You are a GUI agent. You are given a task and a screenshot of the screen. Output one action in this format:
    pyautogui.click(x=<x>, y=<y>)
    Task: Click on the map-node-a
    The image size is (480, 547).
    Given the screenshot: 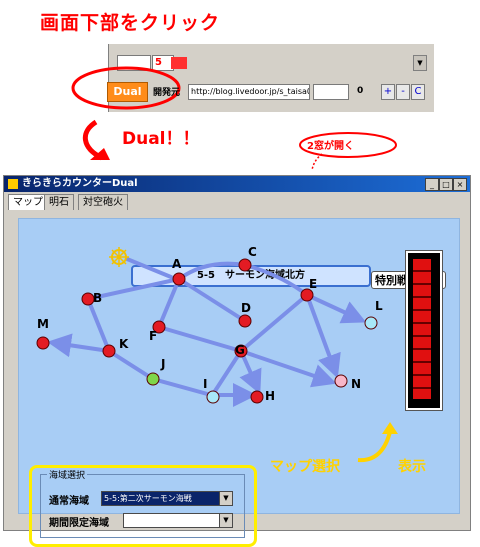 What is the action you would take?
    pyautogui.click(x=179, y=279)
    